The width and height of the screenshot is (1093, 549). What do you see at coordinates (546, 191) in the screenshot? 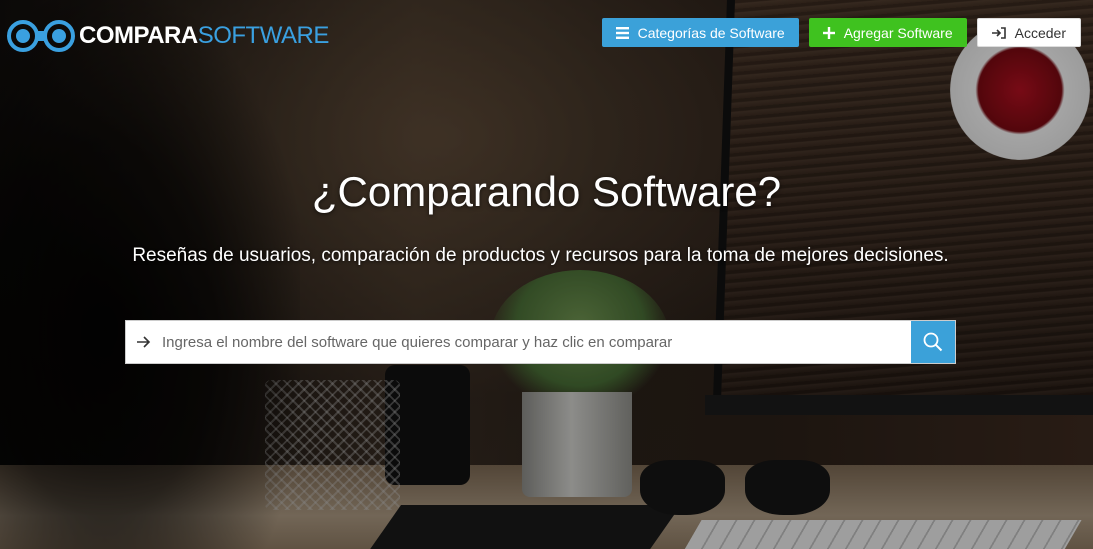
I see `hero-title: ¿Comparando Software?` at bounding box center [546, 191].